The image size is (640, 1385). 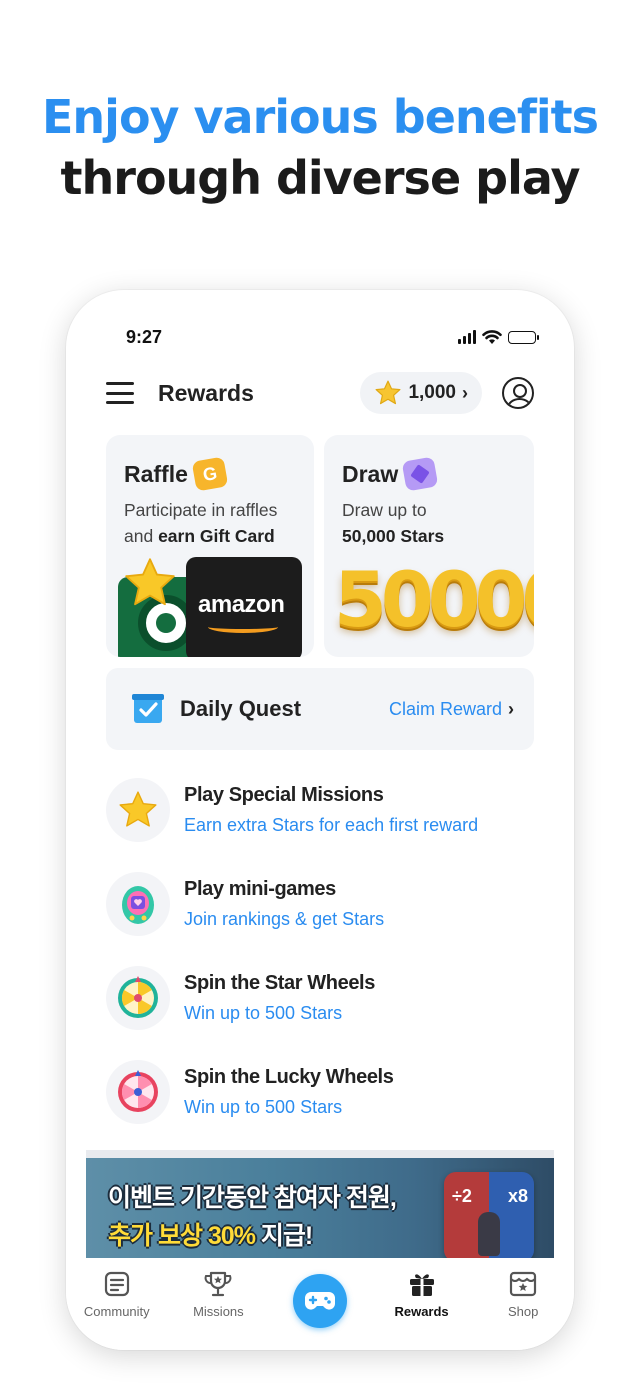 I want to click on status-icons, so click(x=498, y=337).